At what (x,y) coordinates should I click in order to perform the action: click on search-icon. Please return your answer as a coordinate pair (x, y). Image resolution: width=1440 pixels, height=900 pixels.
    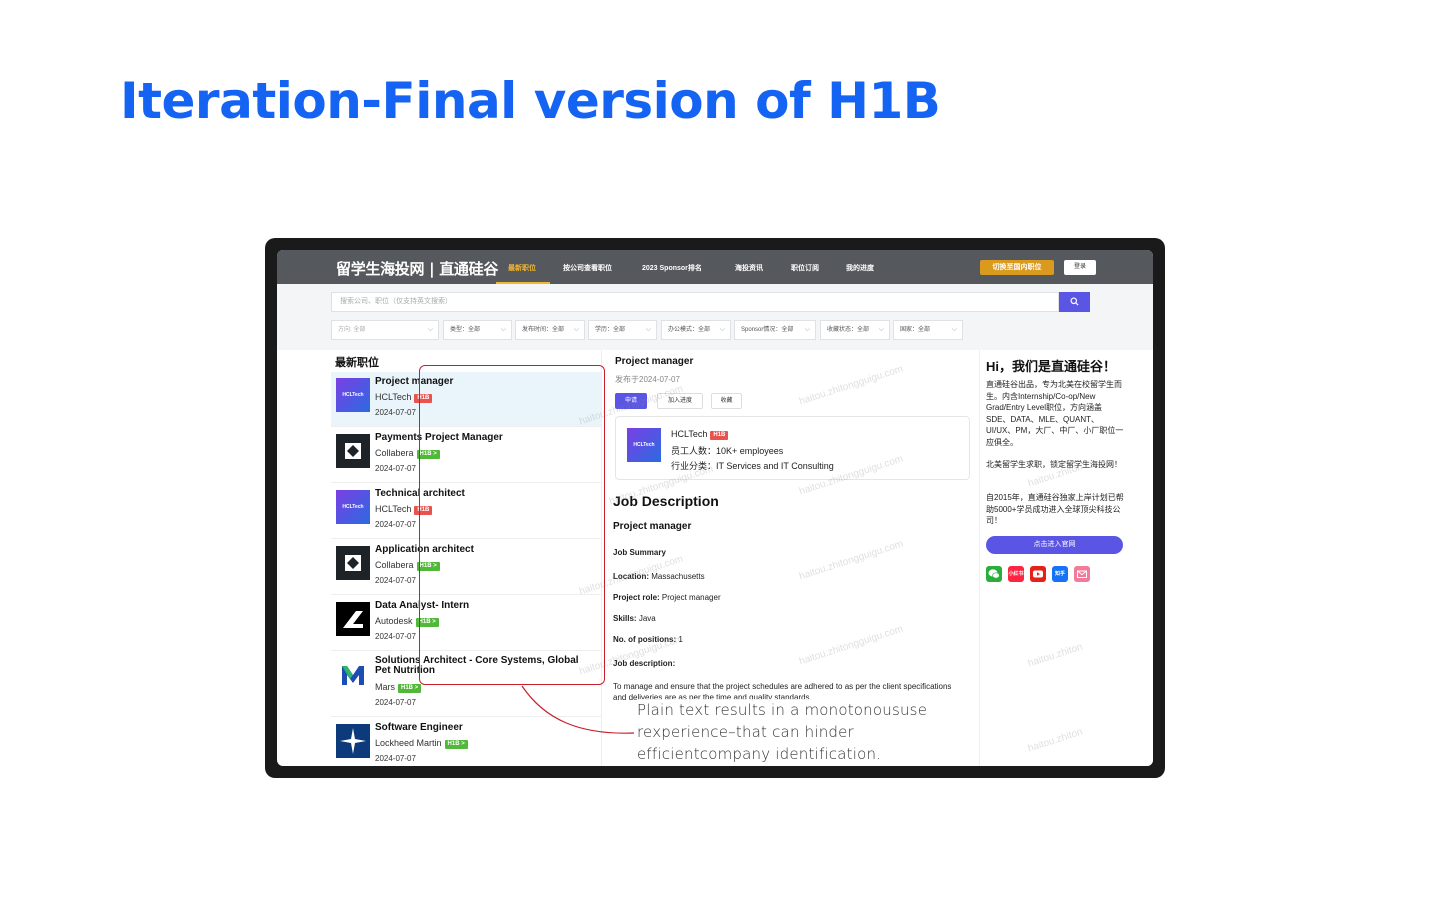
    Looking at the image, I should click on (1074, 302).